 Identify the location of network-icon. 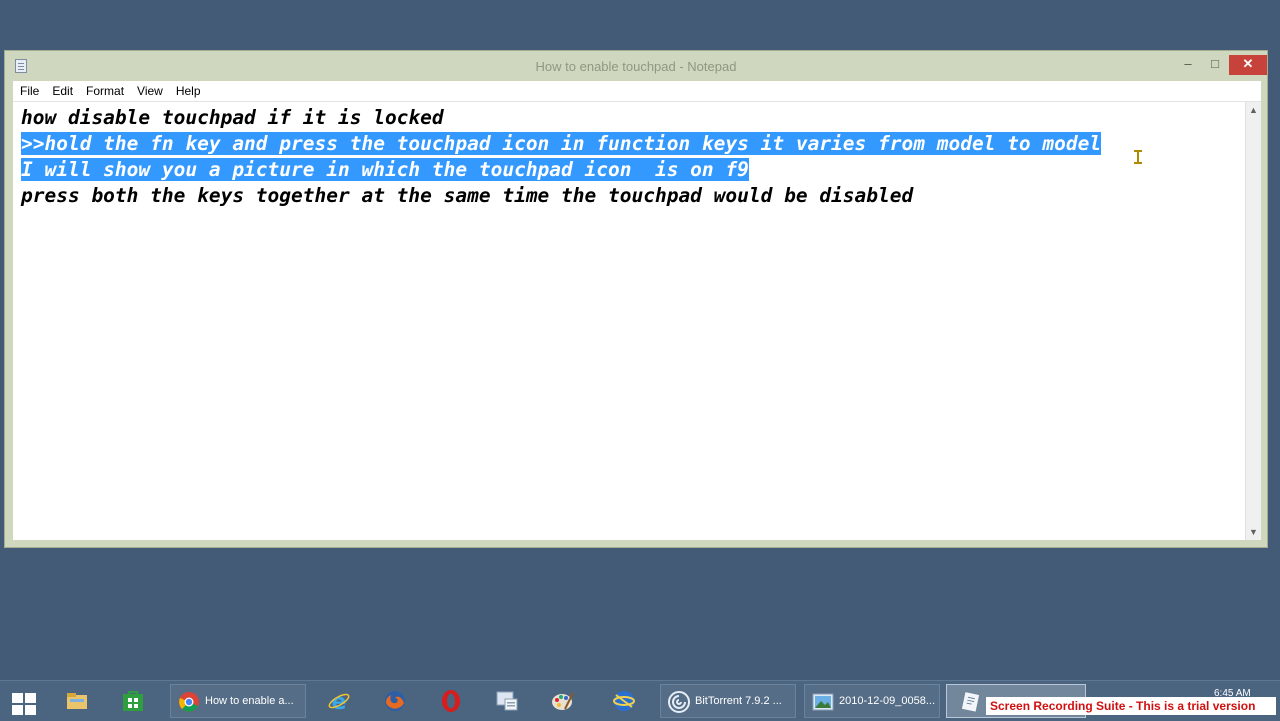
(624, 701).